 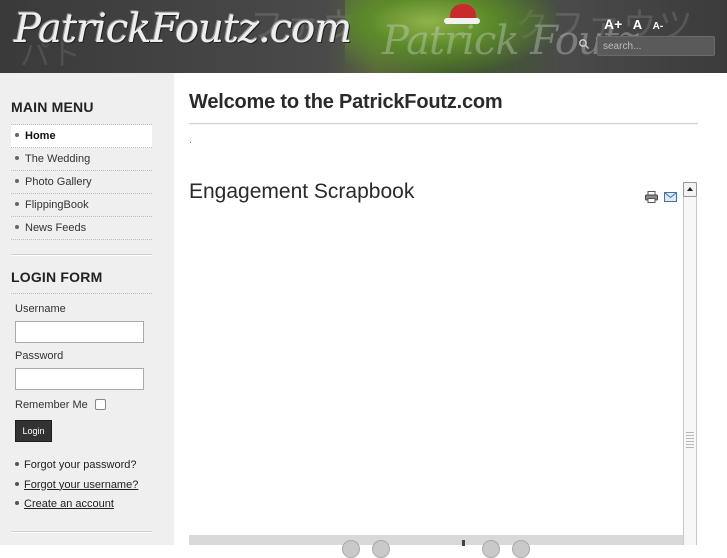 I want to click on site-logo: PatrickFoutz.com, so click(x=183, y=29).